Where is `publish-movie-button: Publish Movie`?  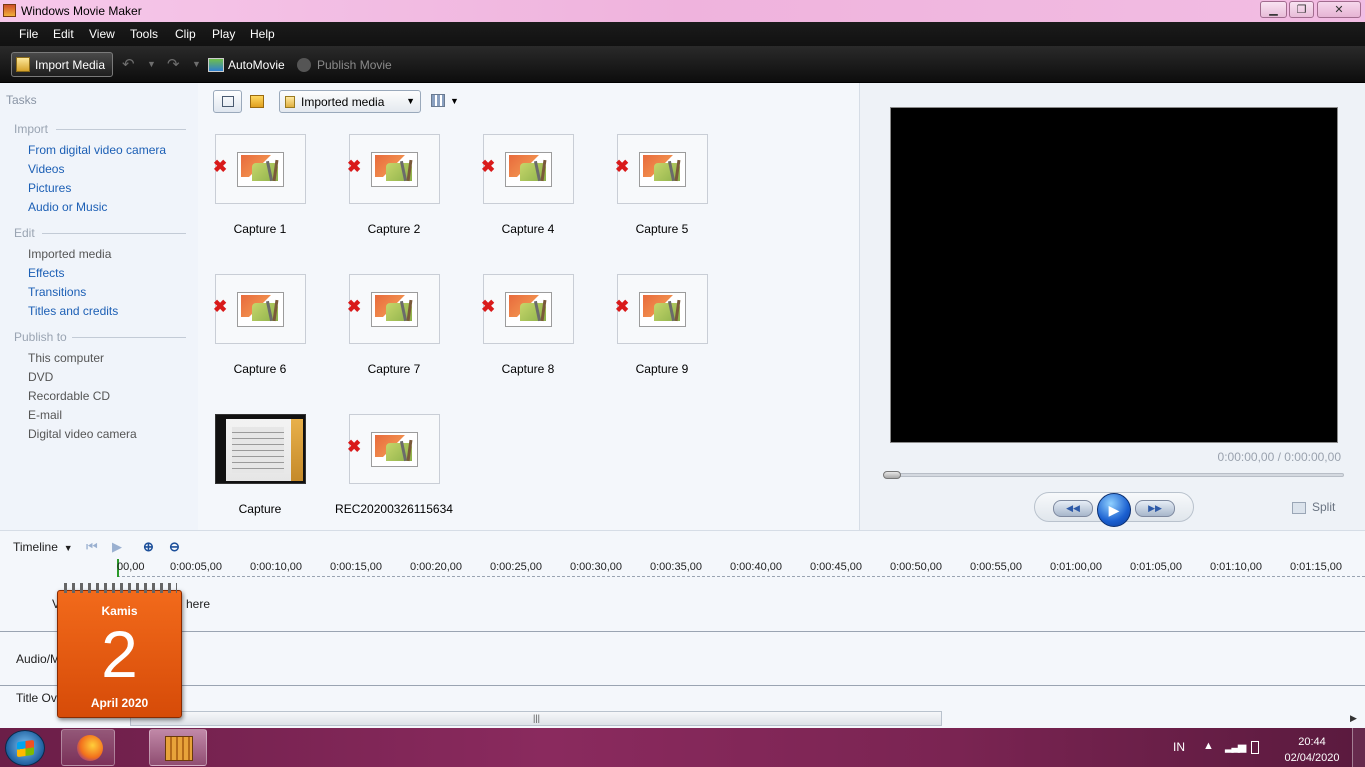 publish-movie-button: Publish Movie is located at coordinates (354, 65).